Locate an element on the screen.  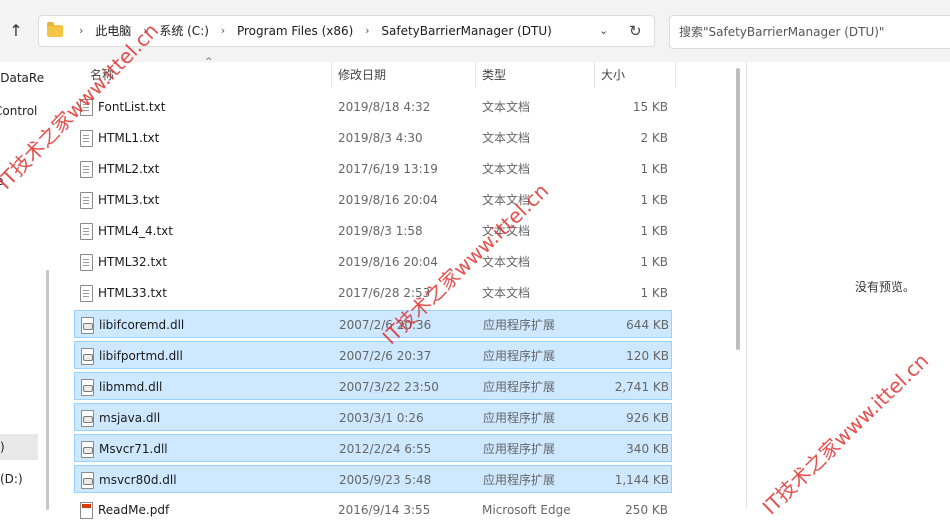
column-header-date: 修改日期 is located at coordinates (362, 75).